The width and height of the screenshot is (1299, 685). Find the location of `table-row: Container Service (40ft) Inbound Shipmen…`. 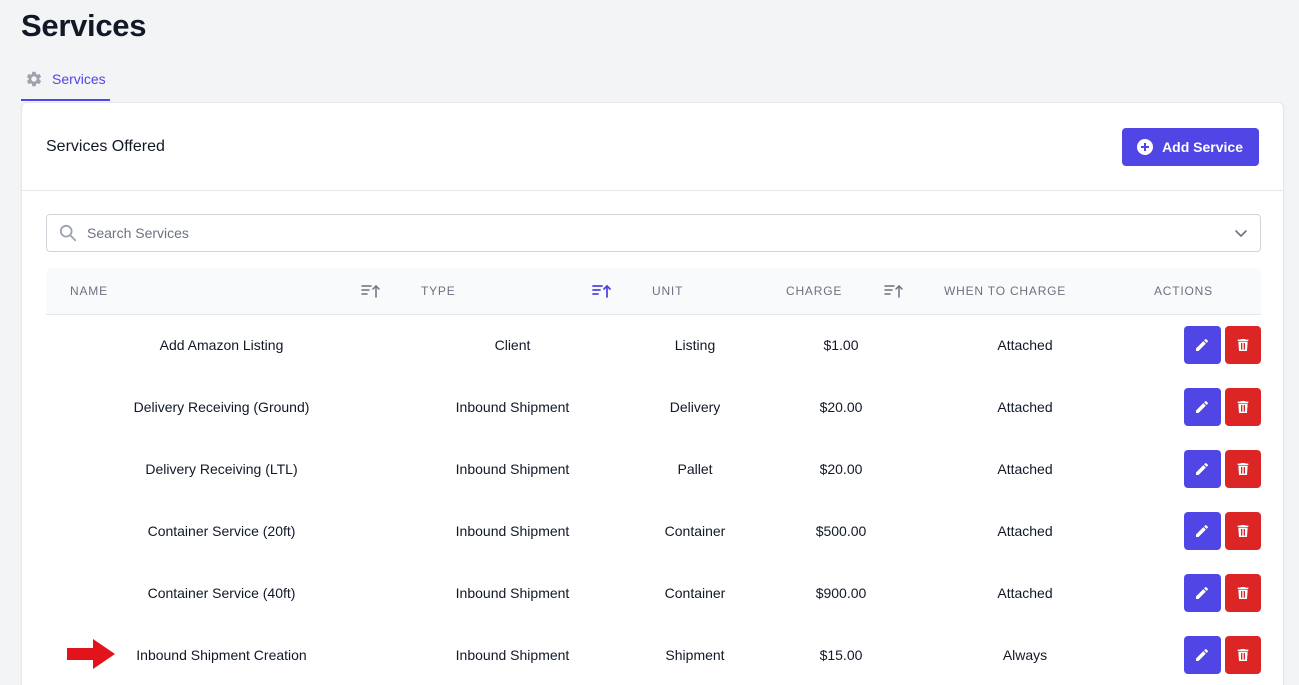

table-row: Container Service (40ft) Inbound Shipmen… is located at coordinates (653, 593).